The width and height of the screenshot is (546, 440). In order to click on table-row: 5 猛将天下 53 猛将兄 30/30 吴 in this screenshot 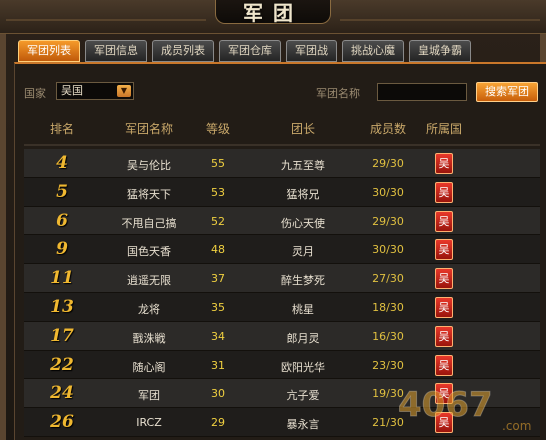, I will do `click(282, 192)`.